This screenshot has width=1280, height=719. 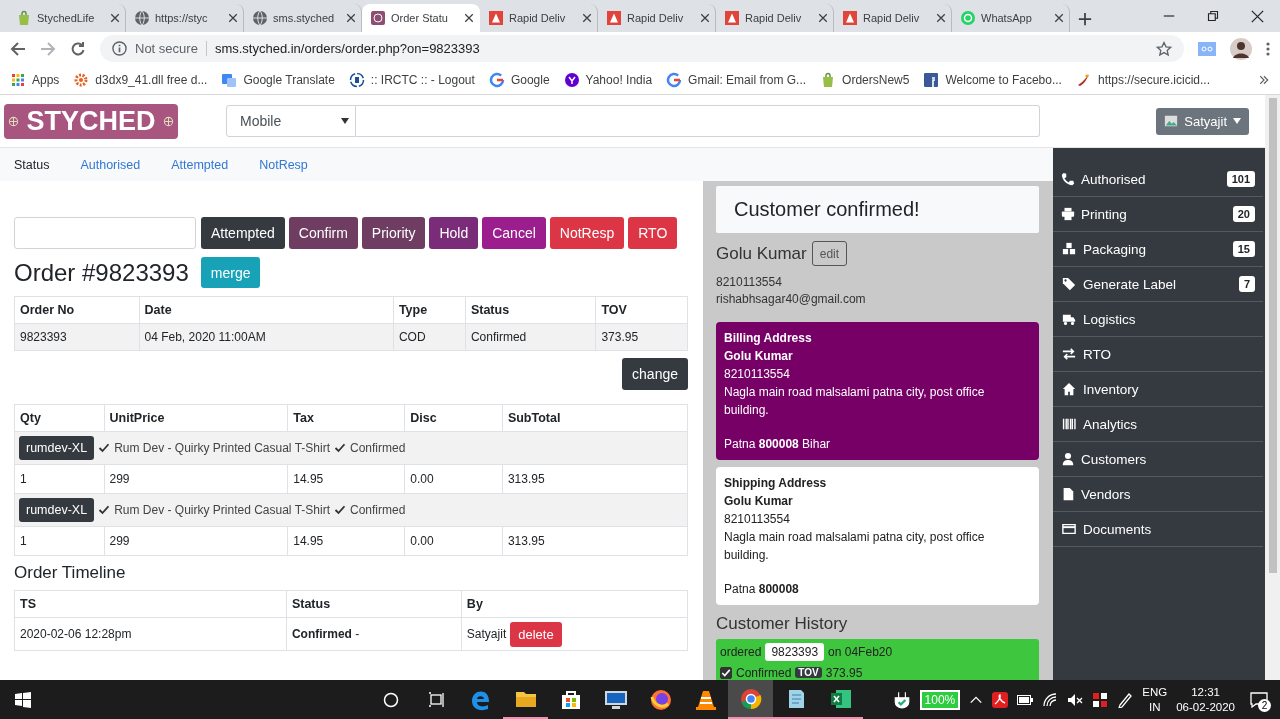 I want to click on sidebar-item: Customers, so click(x=1158, y=459).